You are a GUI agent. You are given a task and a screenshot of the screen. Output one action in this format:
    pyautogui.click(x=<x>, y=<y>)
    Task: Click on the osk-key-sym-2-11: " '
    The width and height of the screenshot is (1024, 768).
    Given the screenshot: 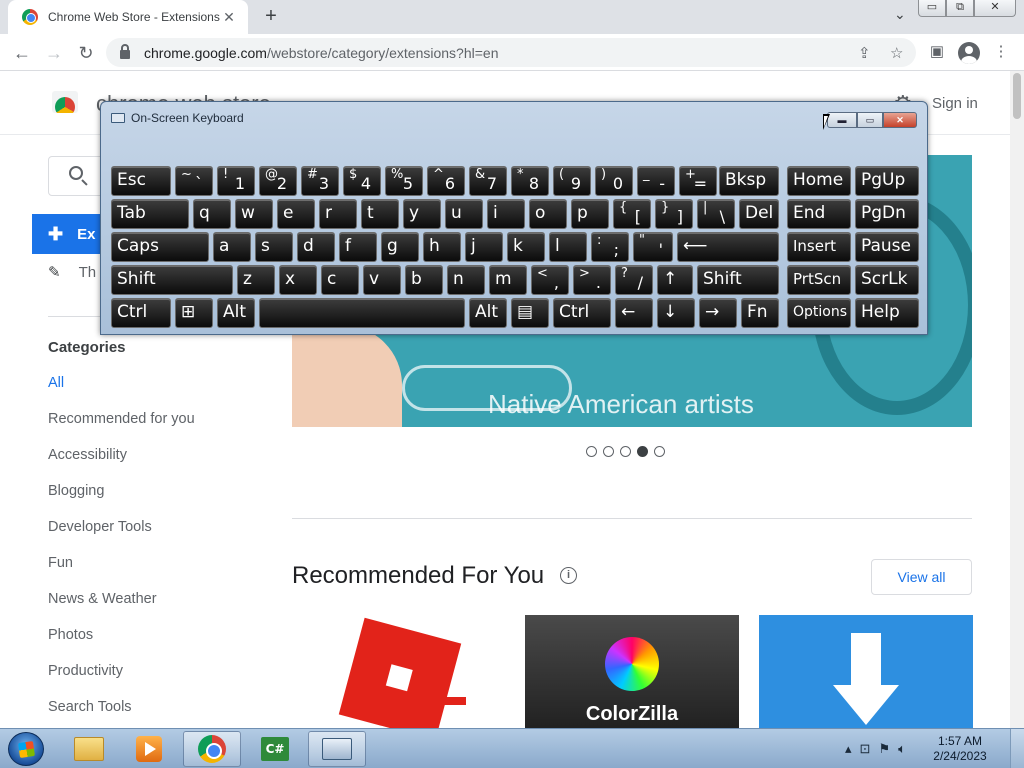 What is the action you would take?
    pyautogui.click(x=653, y=247)
    